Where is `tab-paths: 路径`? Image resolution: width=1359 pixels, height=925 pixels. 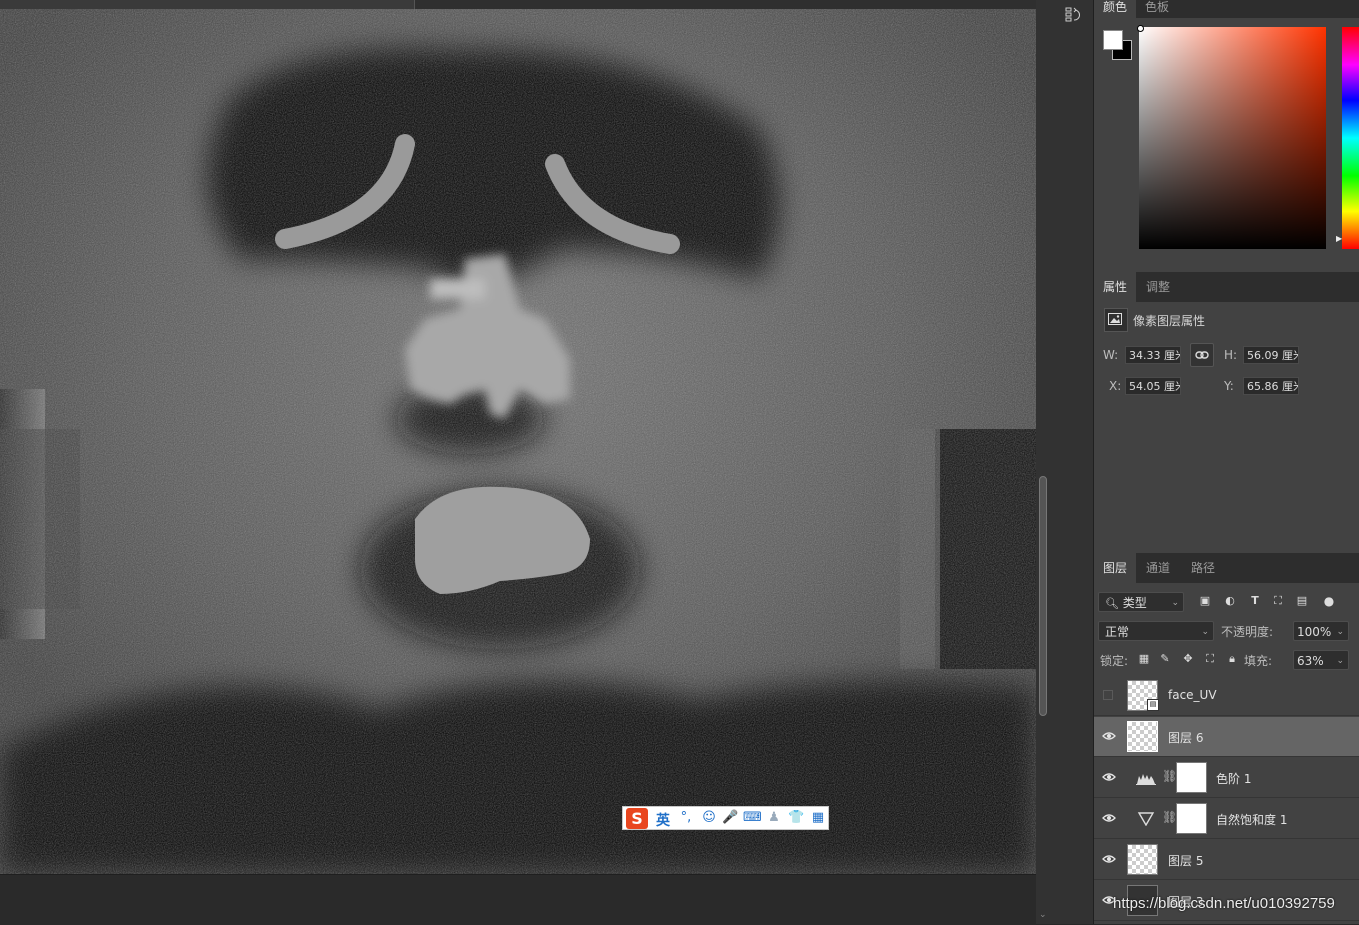
tab-paths: 路径 is located at coordinates (1203, 568).